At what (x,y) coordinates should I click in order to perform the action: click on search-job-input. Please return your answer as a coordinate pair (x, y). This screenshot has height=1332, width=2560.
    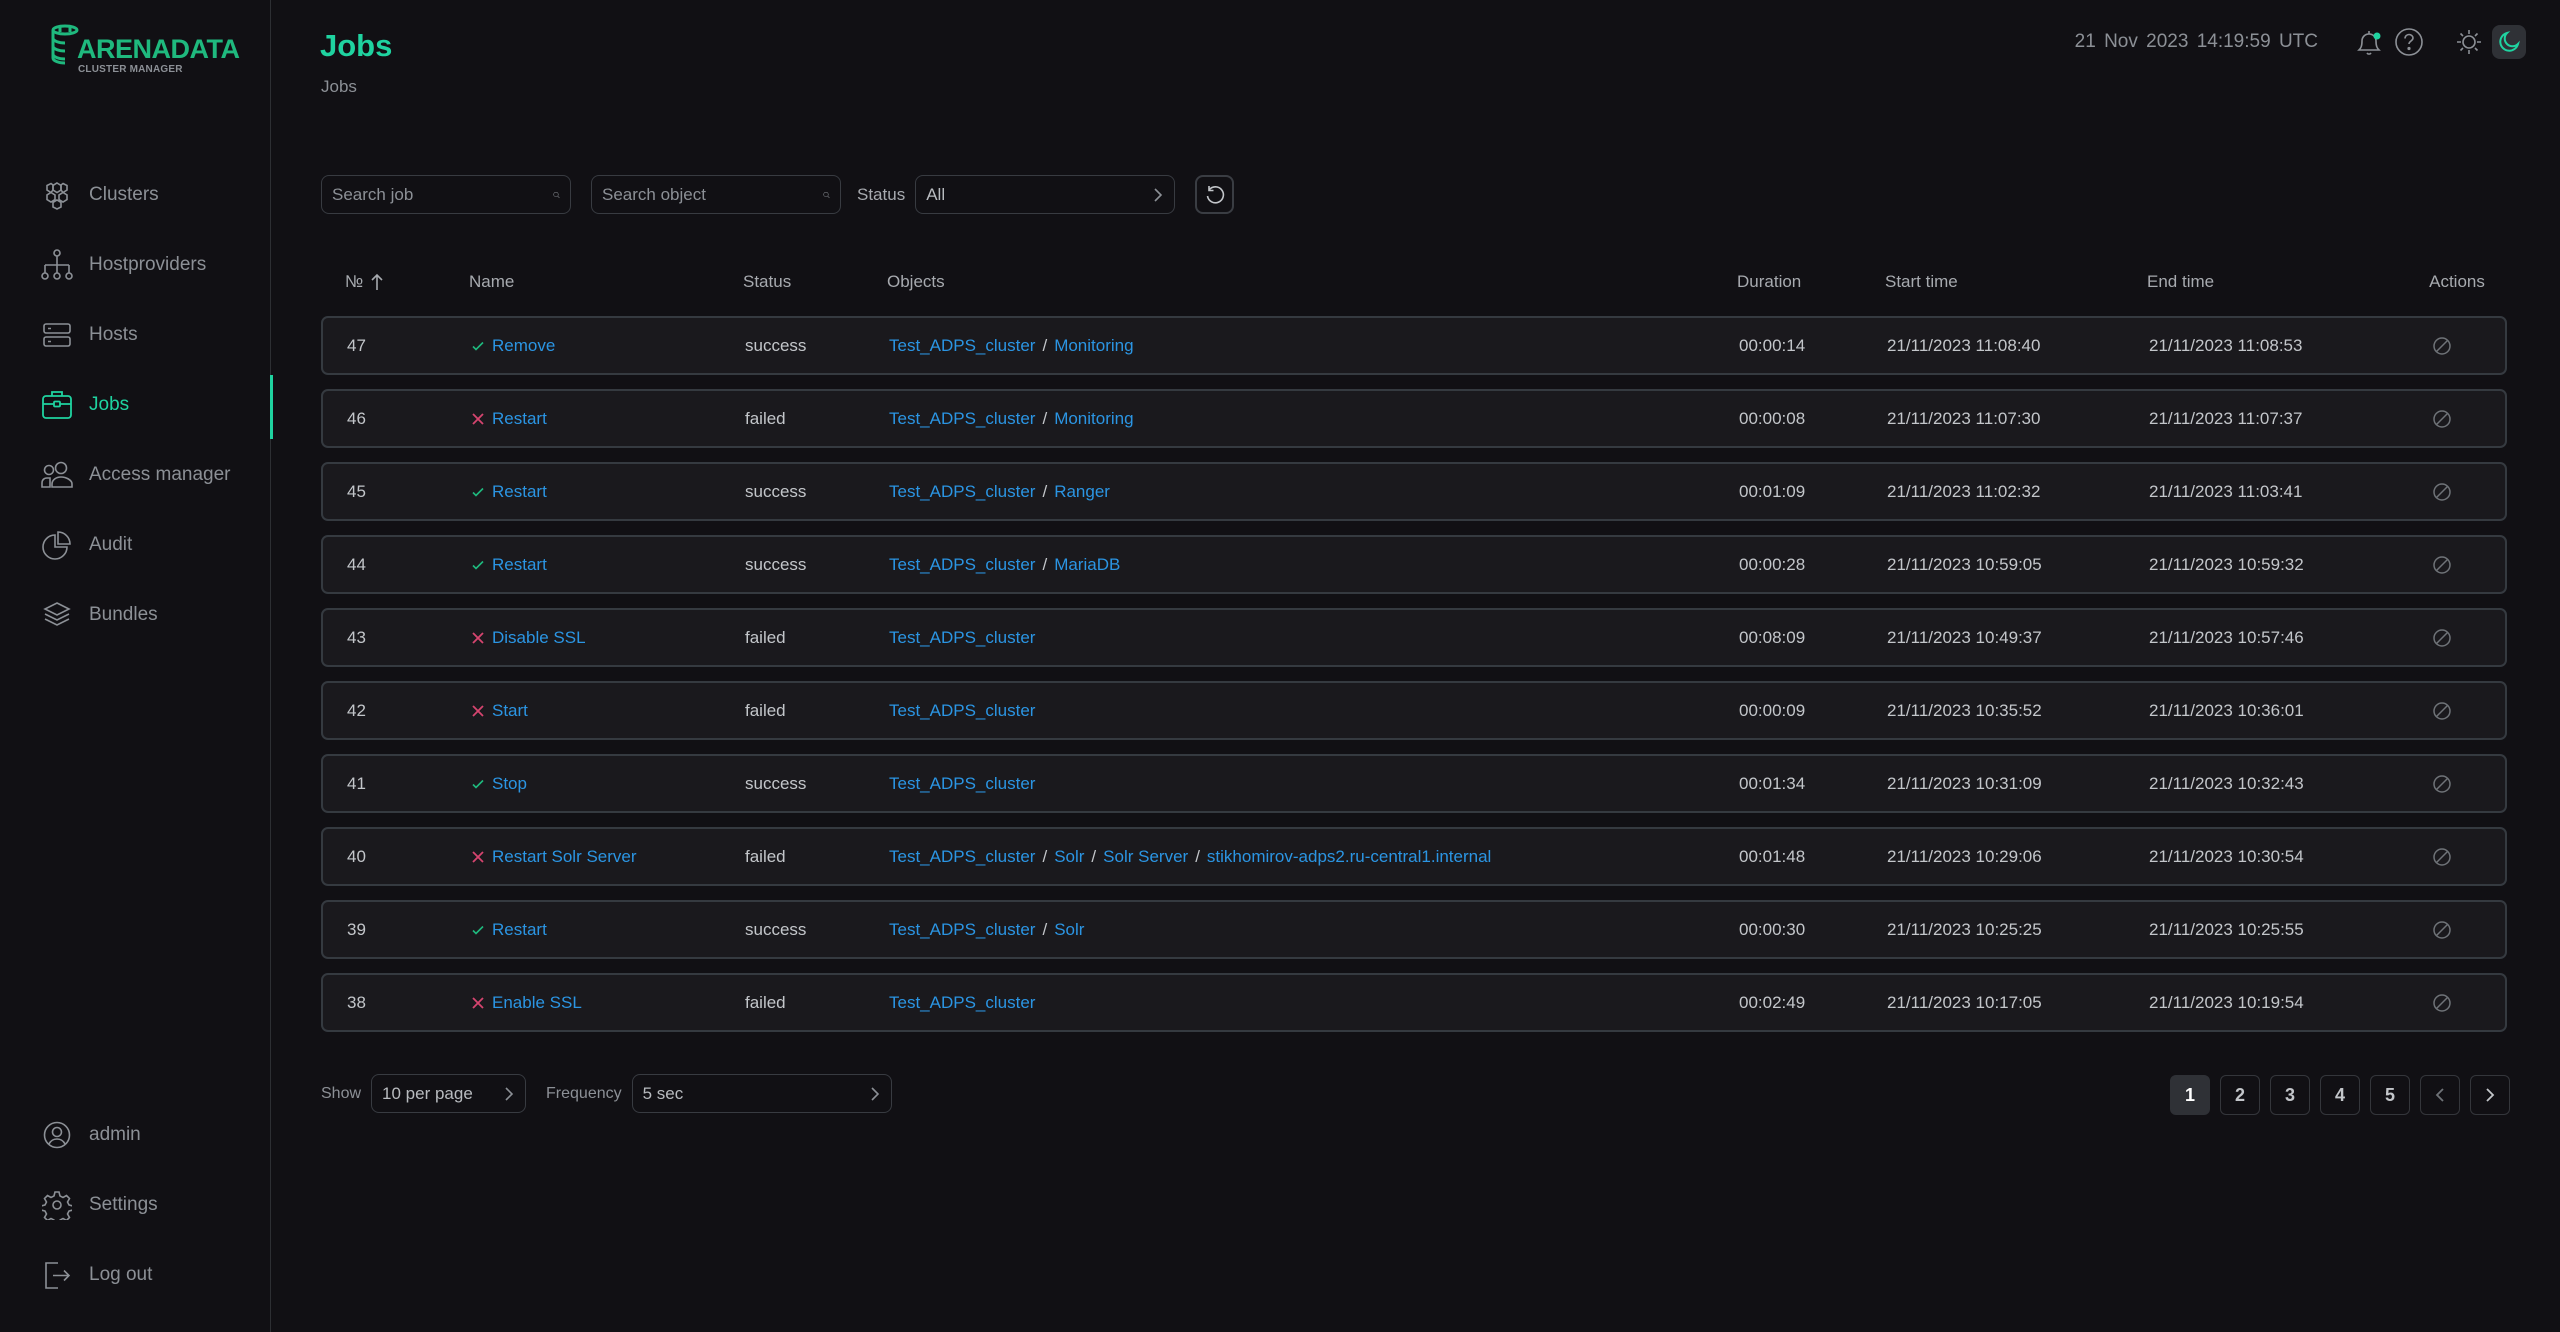
    Looking at the image, I should click on (442, 194).